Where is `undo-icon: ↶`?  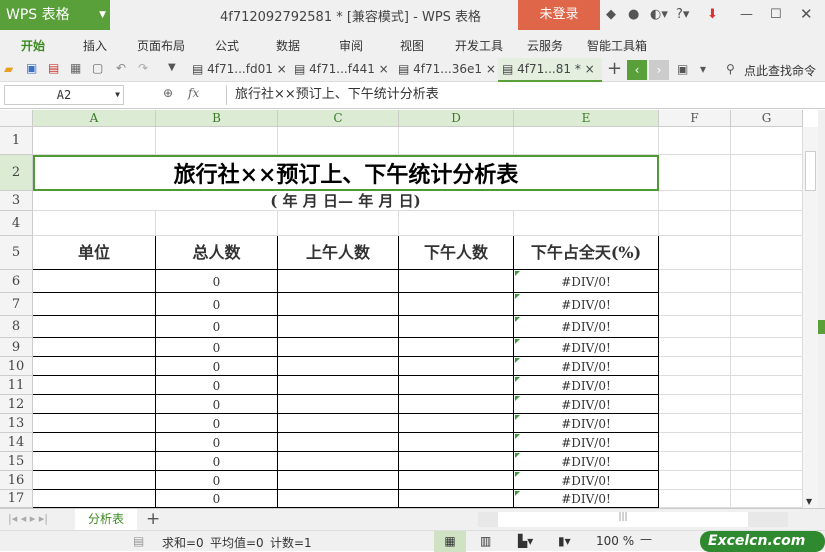
undo-icon: ↶ is located at coordinates (121, 68).